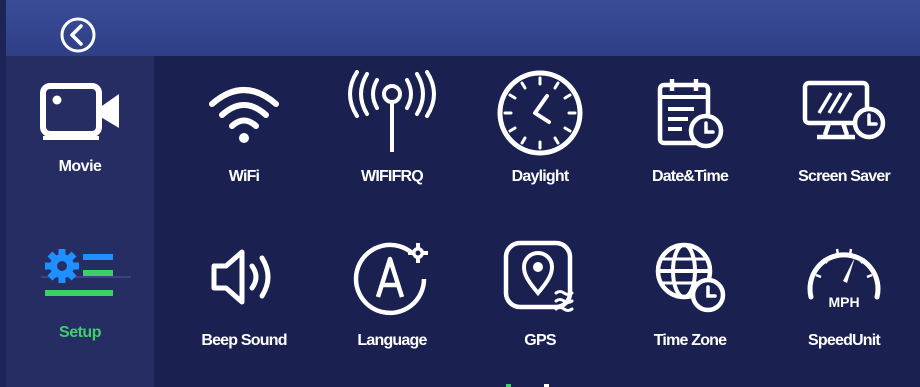  What do you see at coordinates (463, 28) in the screenshot?
I see `top-bar` at bounding box center [463, 28].